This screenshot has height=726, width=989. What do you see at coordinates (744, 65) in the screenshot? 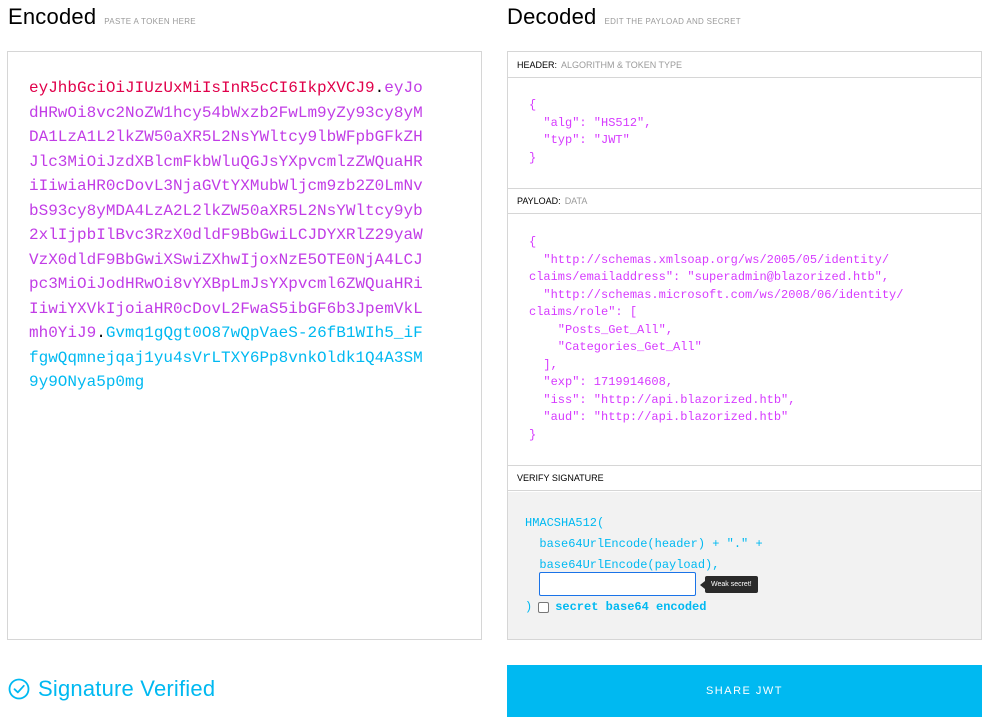
I see `header-section-heading: HEADER: ALGORITHM & TOKEN TYPE` at bounding box center [744, 65].